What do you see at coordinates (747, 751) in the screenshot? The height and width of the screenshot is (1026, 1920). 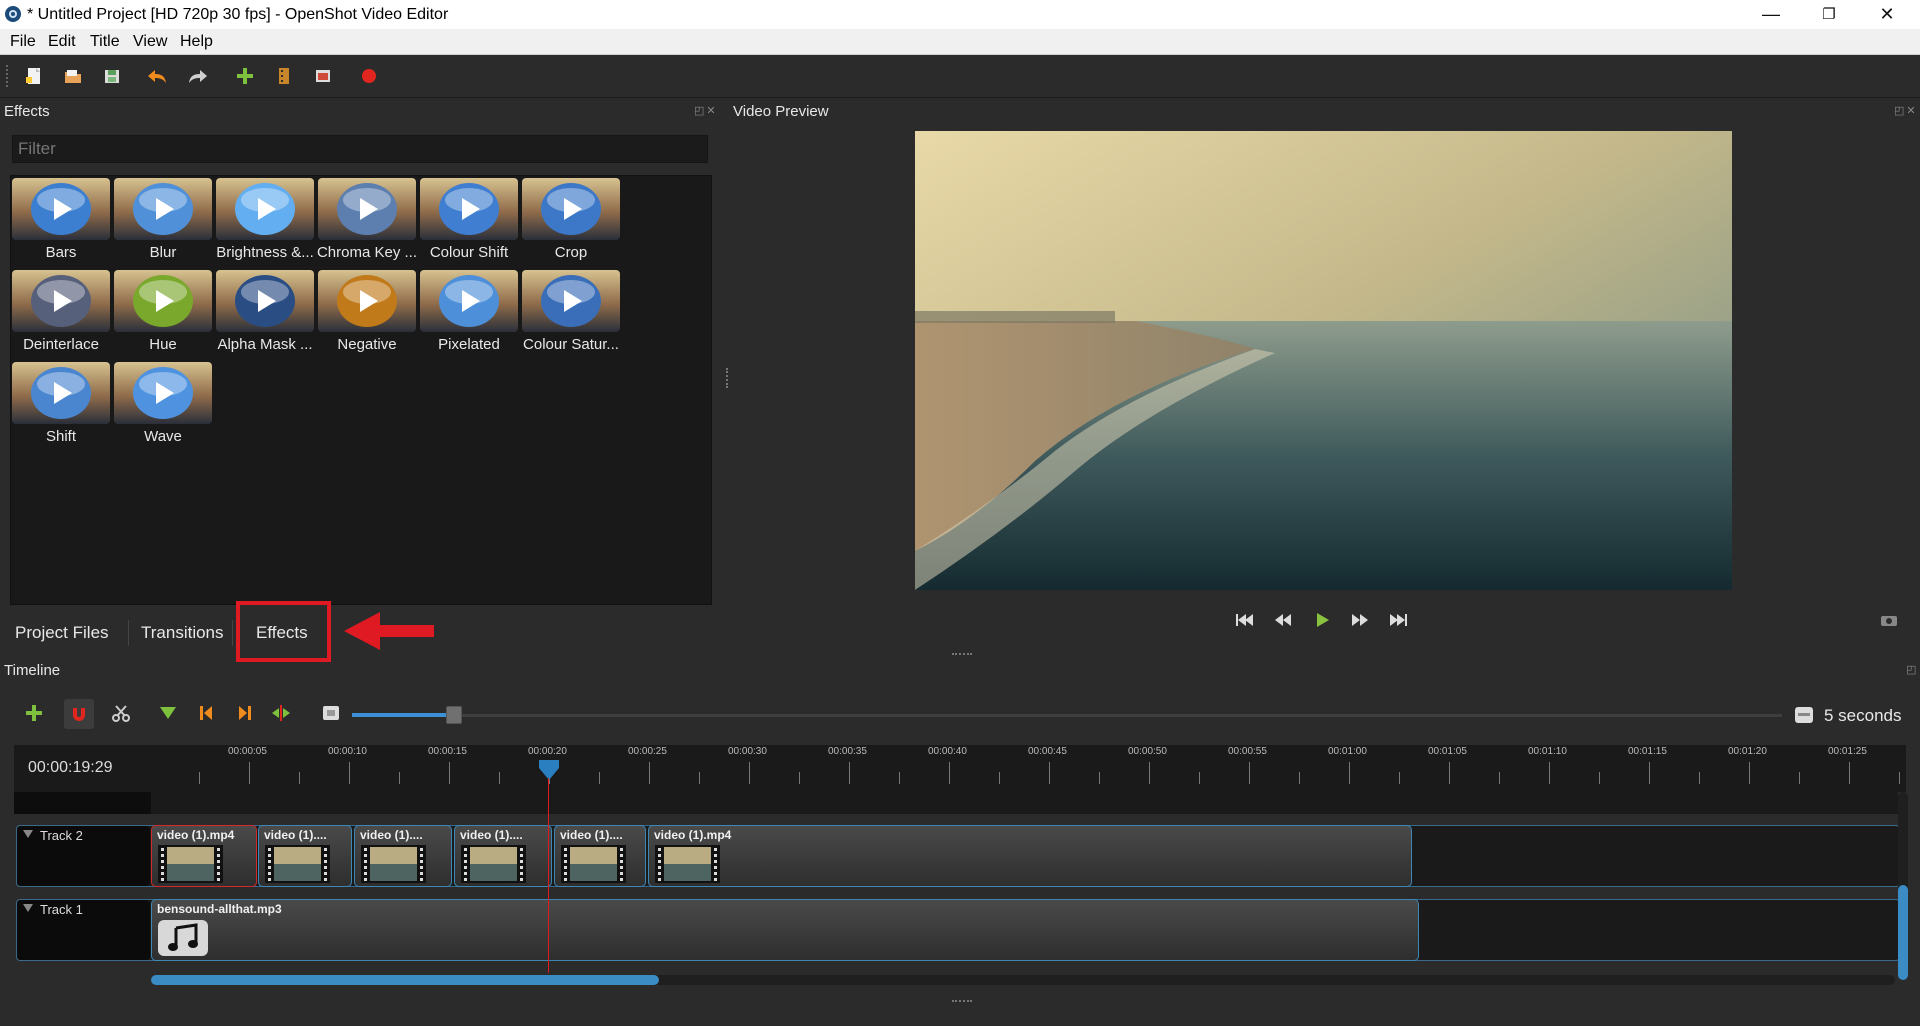 I see `ruler-tick-label: 00:00:30` at bounding box center [747, 751].